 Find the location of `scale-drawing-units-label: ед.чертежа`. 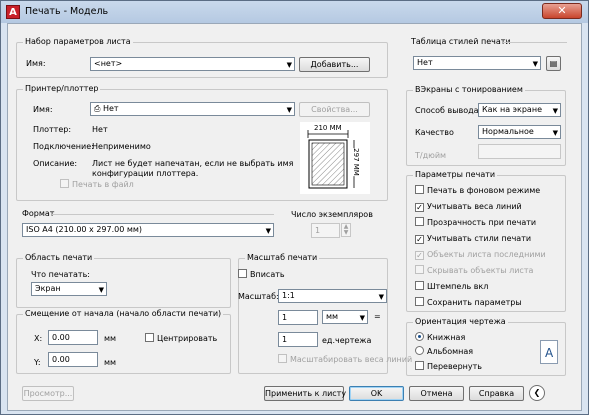

scale-drawing-units-label: ед.чертежа is located at coordinates (347, 340).